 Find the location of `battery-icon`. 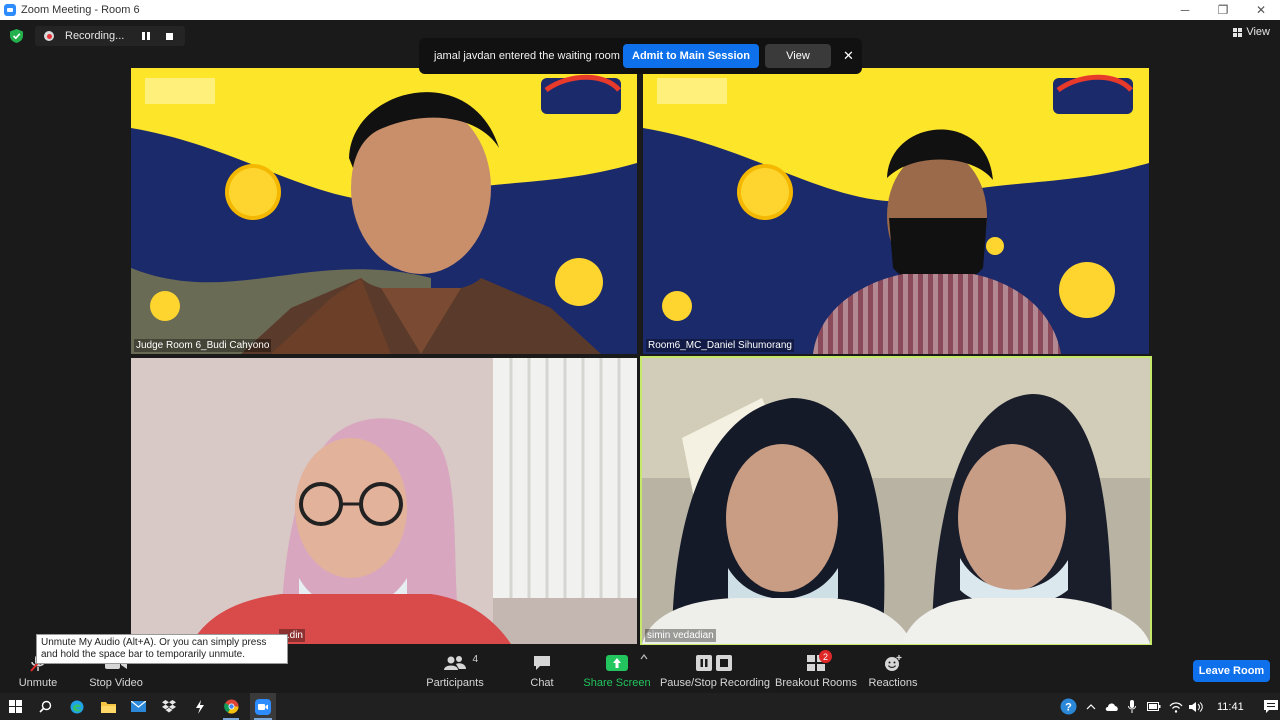

battery-icon is located at coordinates (1154, 706).